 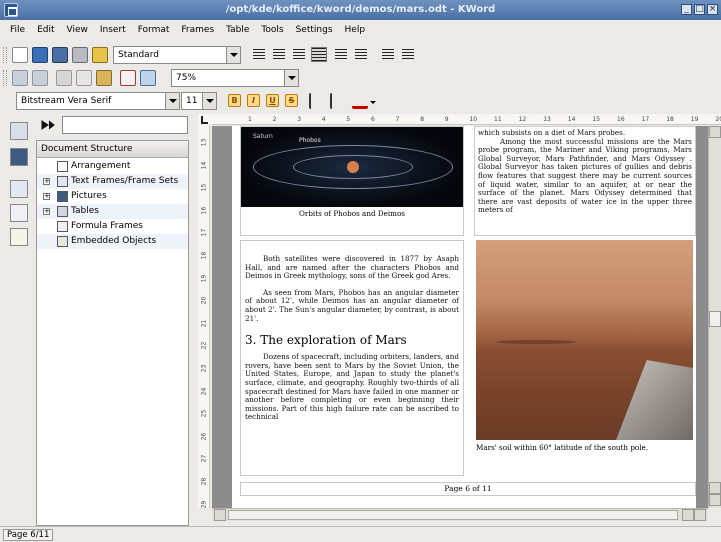 I want to click on vertical-scrollbar, so click(x=714, y=317).